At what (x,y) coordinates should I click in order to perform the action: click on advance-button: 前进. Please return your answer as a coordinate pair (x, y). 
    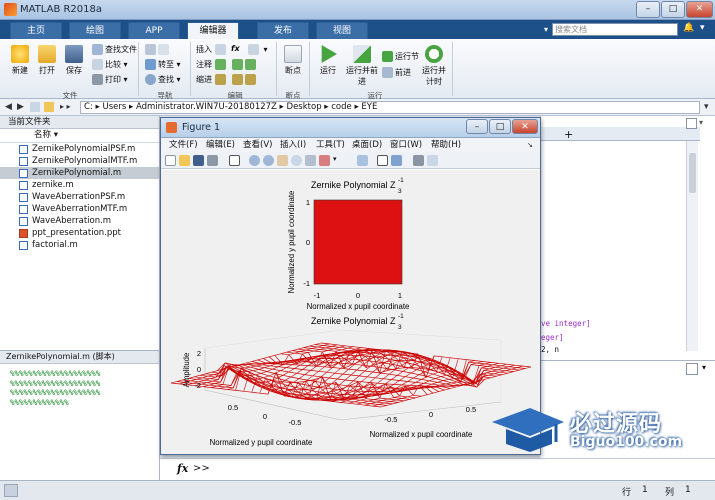
    Looking at the image, I should click on (396, 72).